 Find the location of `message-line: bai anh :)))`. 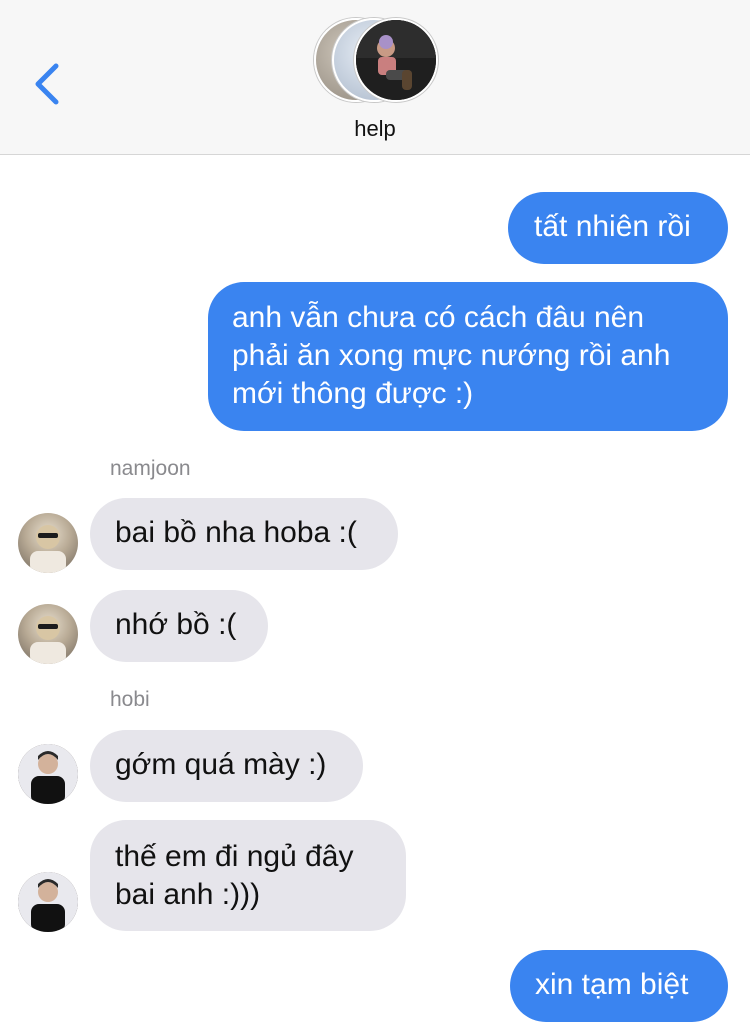

message-line: bai anh :))) is located at coordinates (188, 894).